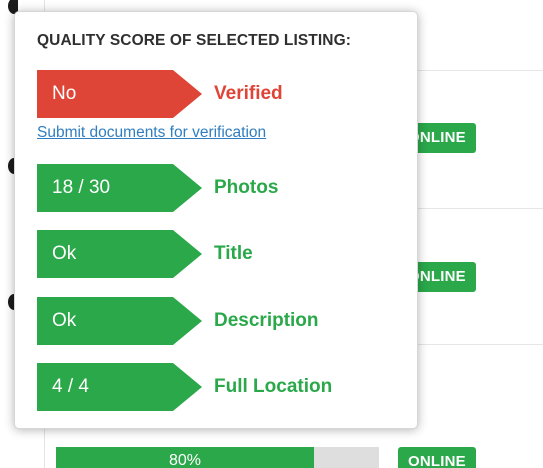 The image size is (543, 468). I want to click on score-row-description: Ok Description, so click(222, 321).